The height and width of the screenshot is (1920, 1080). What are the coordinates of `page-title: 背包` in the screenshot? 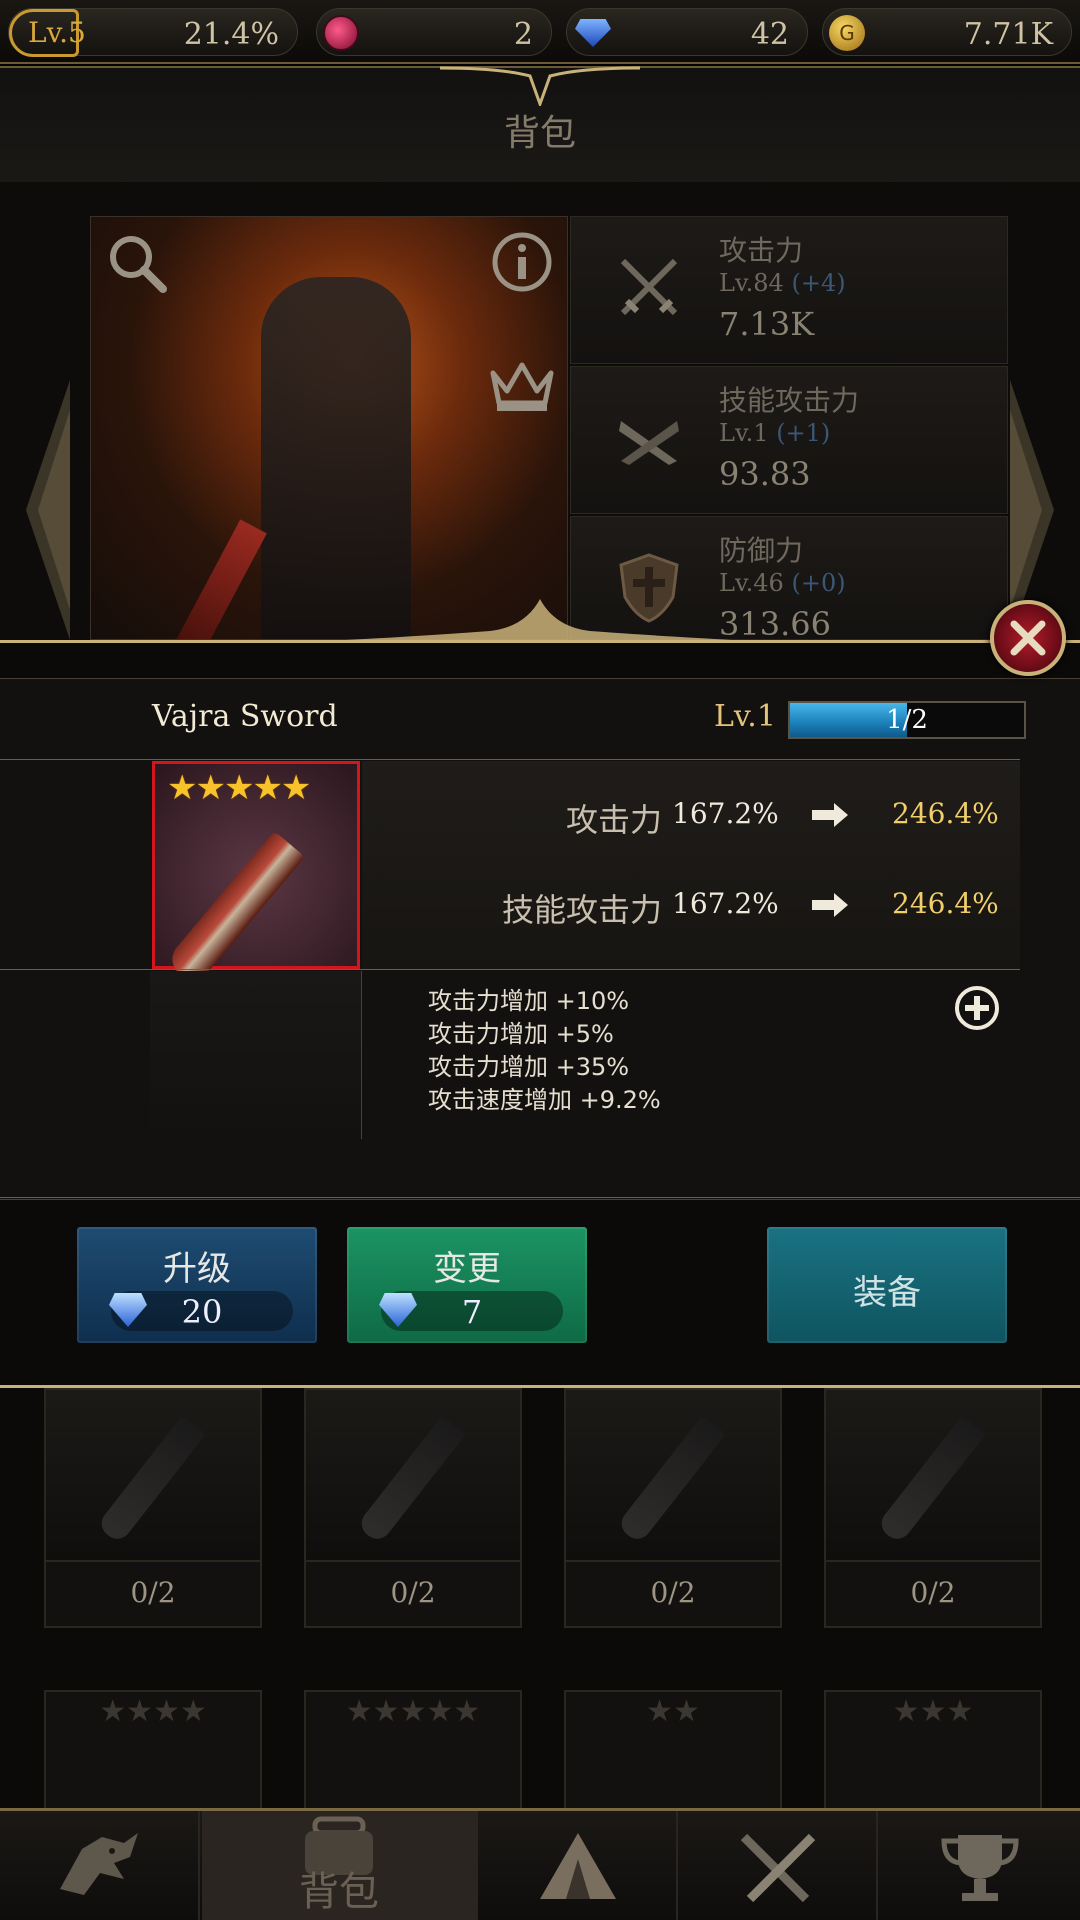 It's located at (539, 133).